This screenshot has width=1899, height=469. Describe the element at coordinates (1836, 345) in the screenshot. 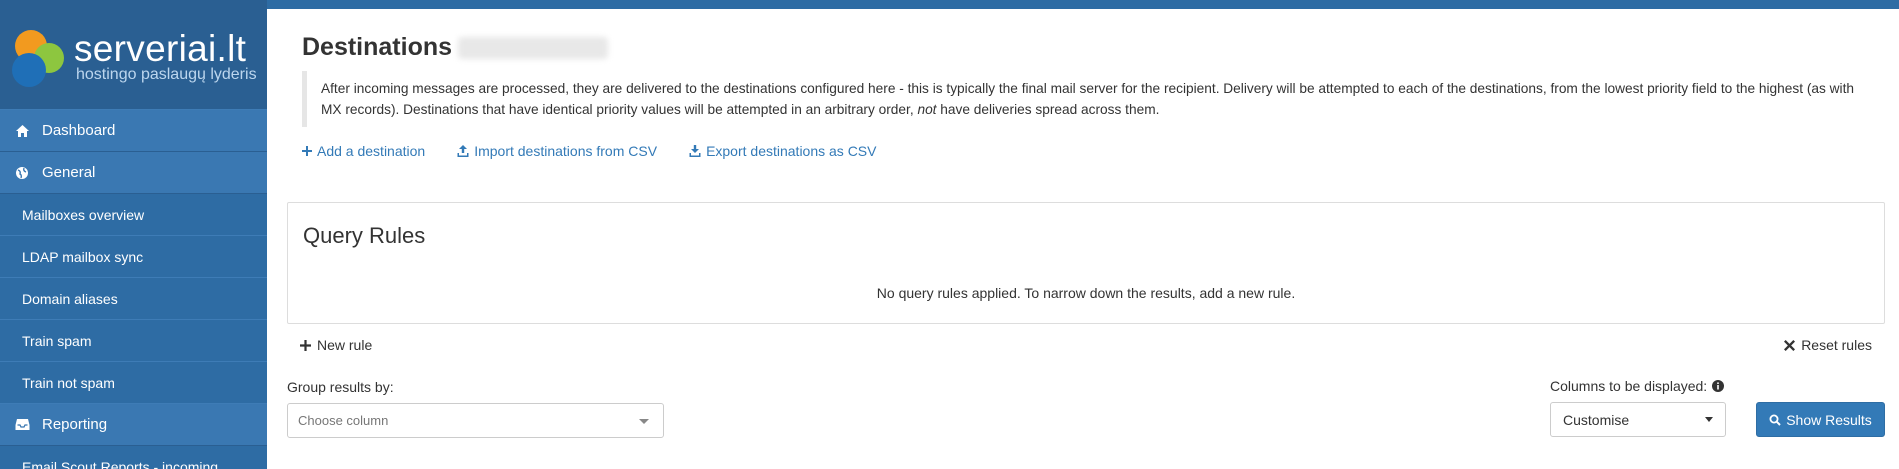

I see `reset-rules-label: Reset rules` at that location.